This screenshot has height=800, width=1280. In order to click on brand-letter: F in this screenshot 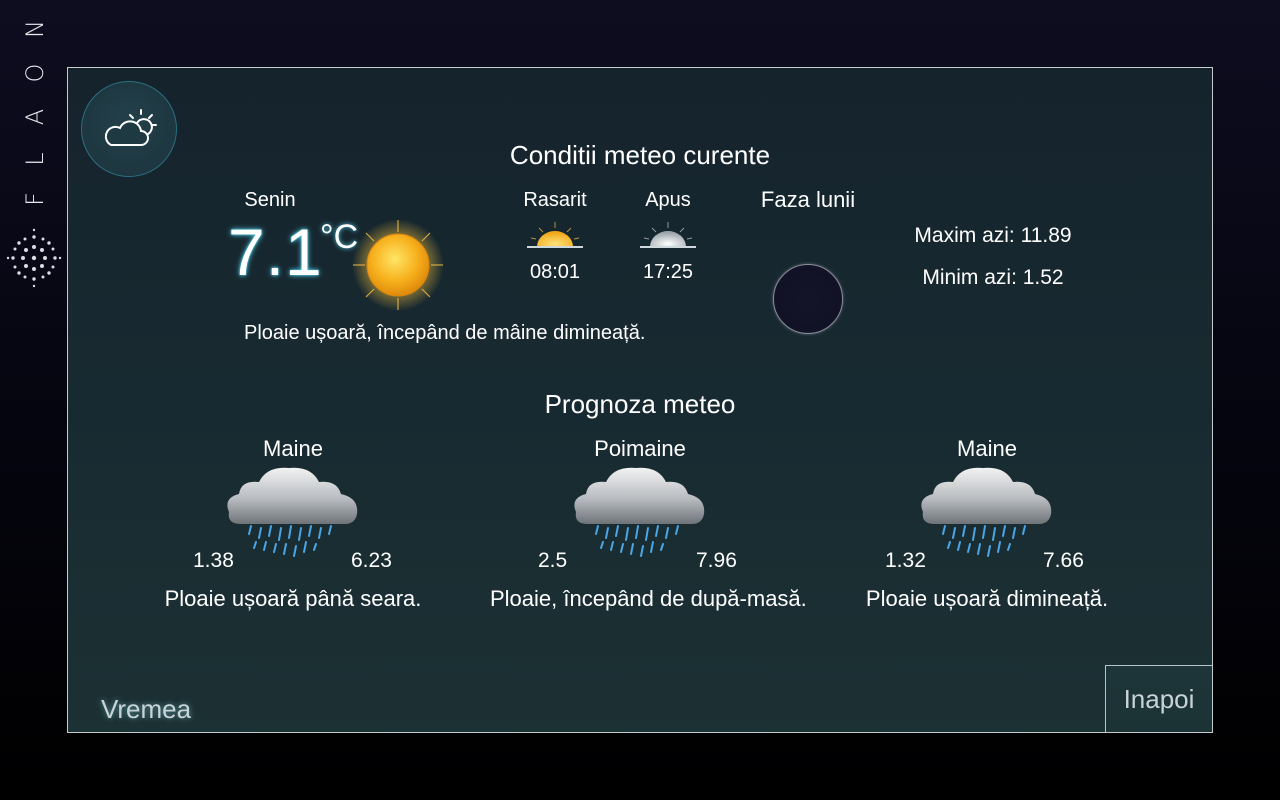, I will do `click(35, 199)`.